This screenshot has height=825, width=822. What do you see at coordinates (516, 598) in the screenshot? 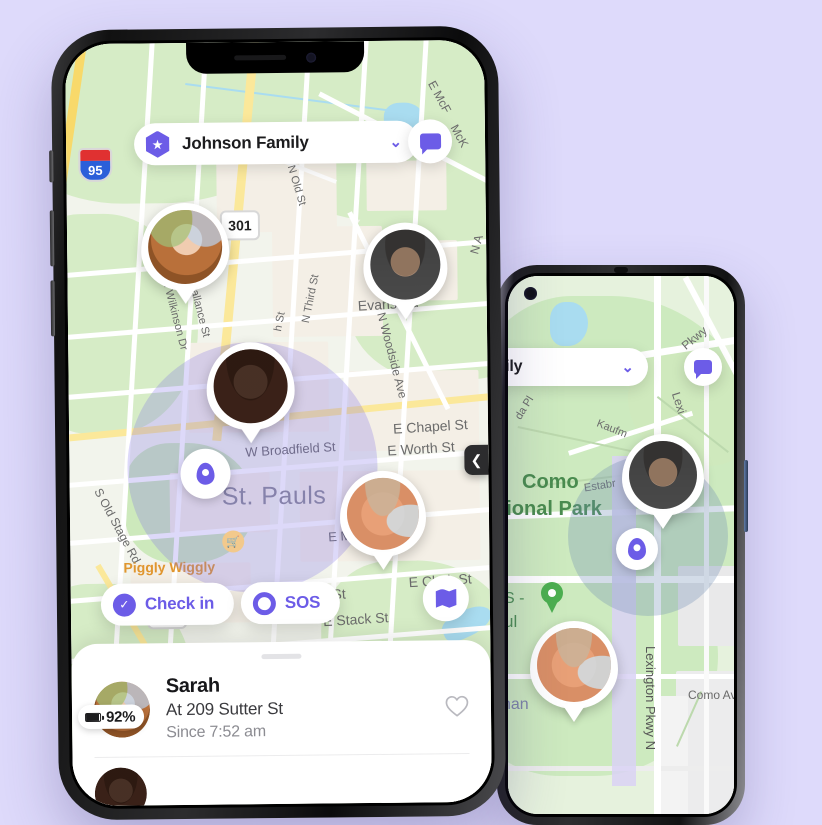
I see `map-street-label: S -` at bounding box center [516, 598].